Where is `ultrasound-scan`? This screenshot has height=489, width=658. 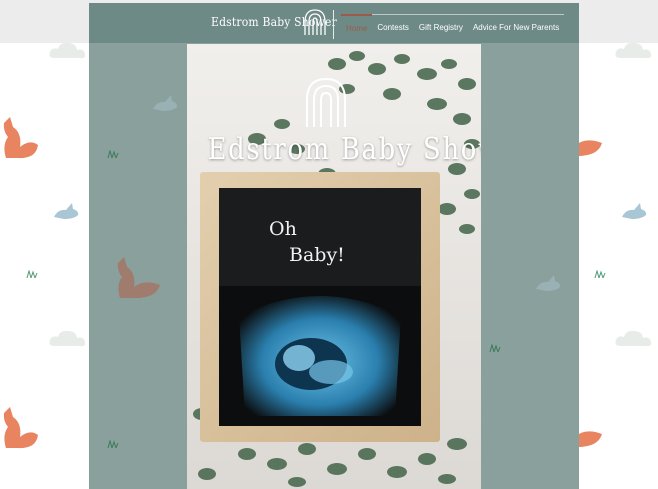 ultrasound-scan is located at coordinates (320, 356).